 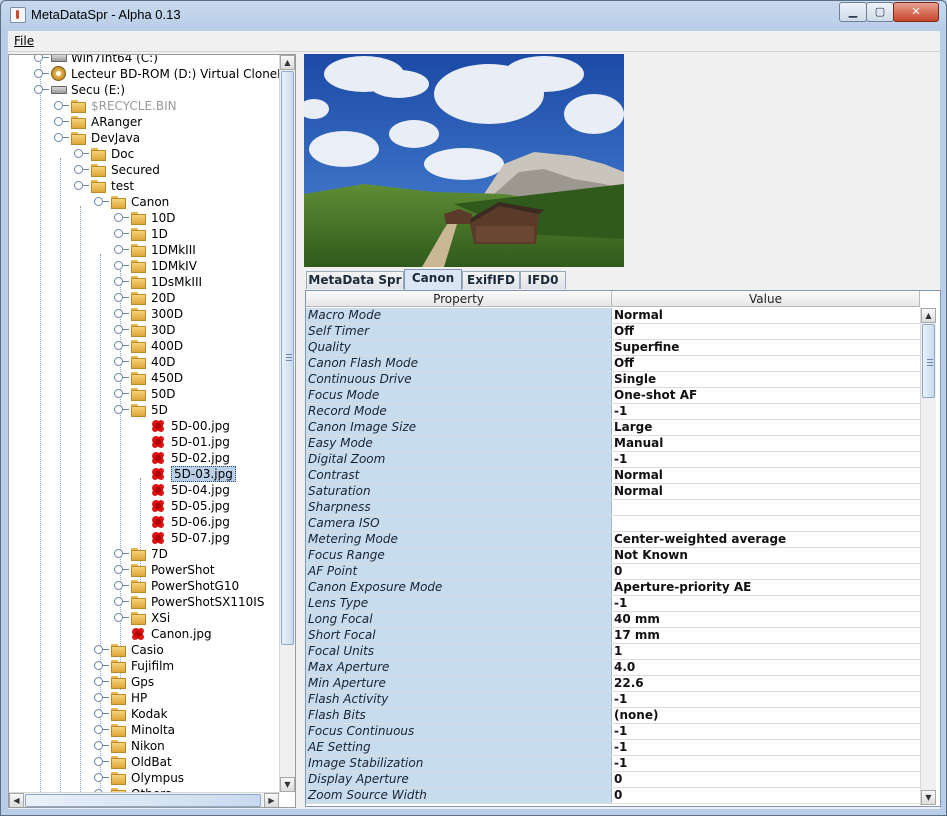 I want to click on tree-node: 30D, so click(x=144, y=330).